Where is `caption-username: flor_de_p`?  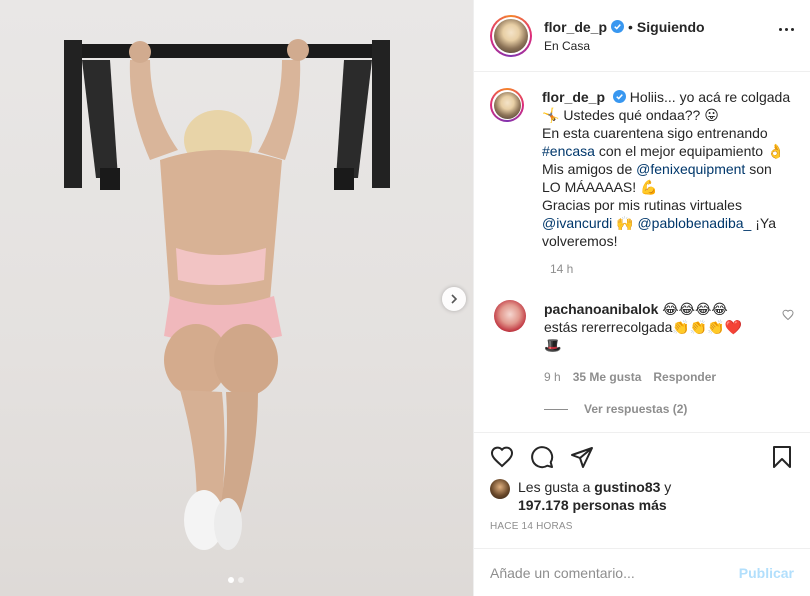 caption-username: flor_de_p is located at coordinates (573, 97).